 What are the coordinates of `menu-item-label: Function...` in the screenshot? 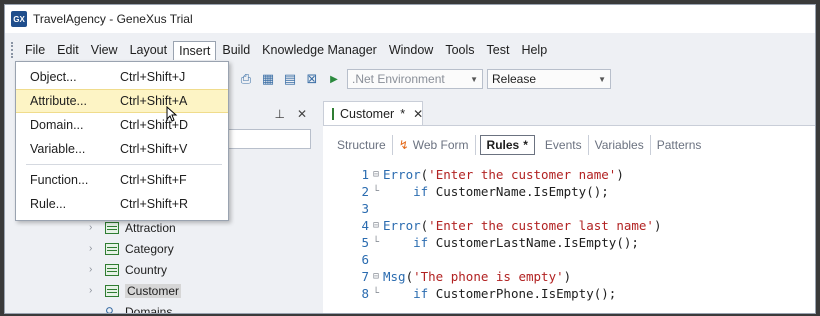 It's located at (59, 180).